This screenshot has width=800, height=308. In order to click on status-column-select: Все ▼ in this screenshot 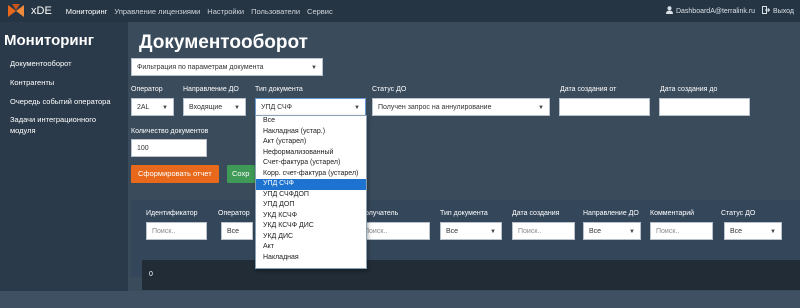, I will do `click(753, 231)`.